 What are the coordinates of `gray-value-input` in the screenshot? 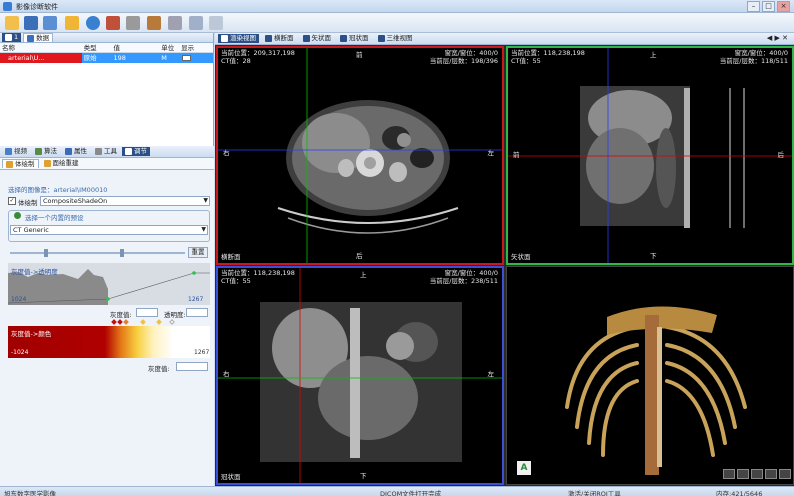 It's located at (147, 312).